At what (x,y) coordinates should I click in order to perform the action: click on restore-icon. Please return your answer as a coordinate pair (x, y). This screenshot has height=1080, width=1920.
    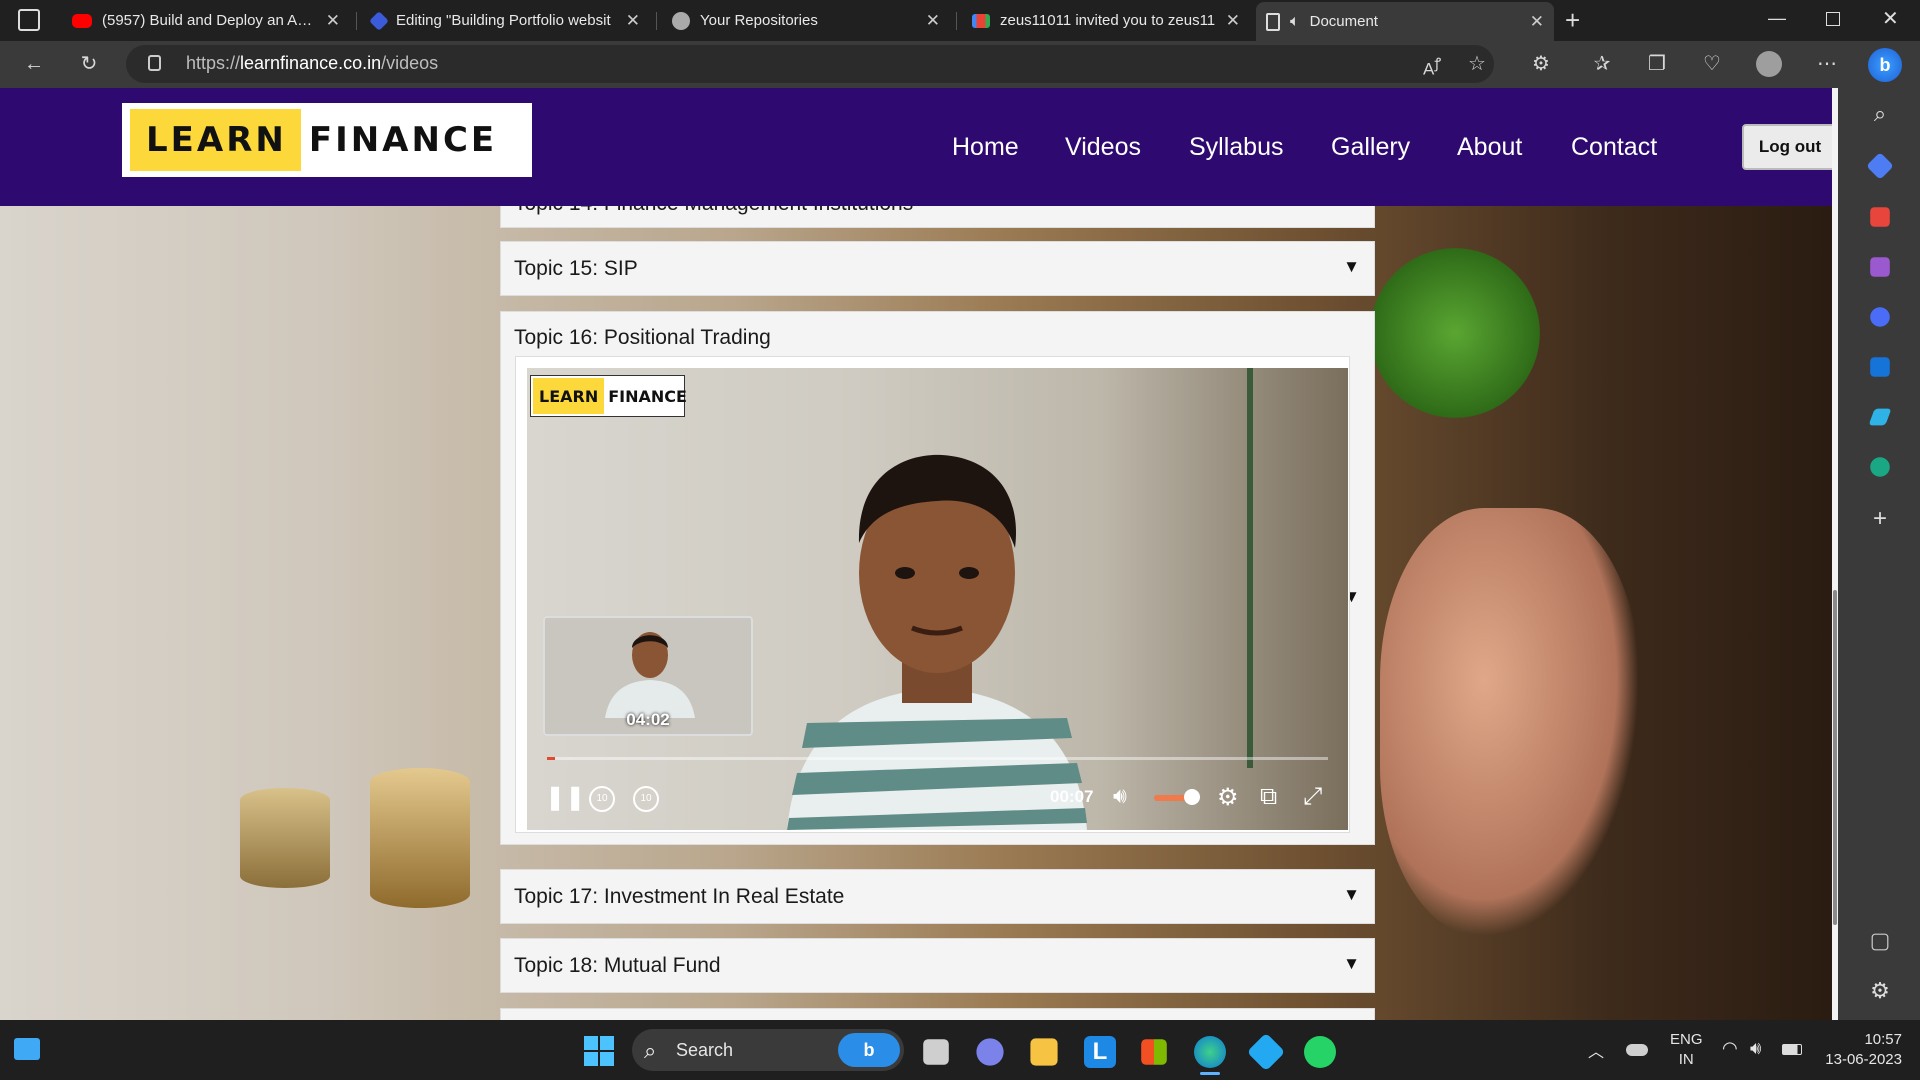
    Looking at the image, I should click on (1833, 19).